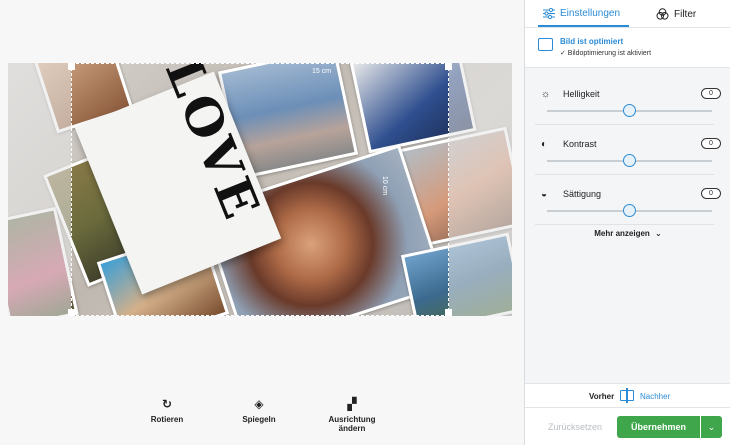  I want to click on orientation-icon: ▞, so click(352, 404).